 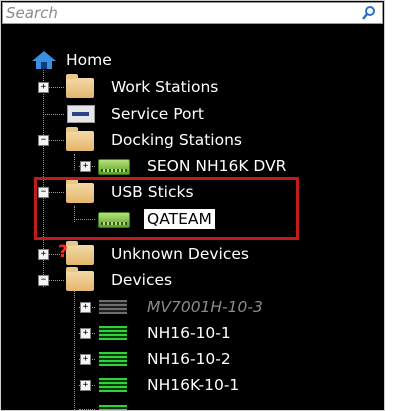 I want to click on usb-drive-icon, so click(x=114, y=167).